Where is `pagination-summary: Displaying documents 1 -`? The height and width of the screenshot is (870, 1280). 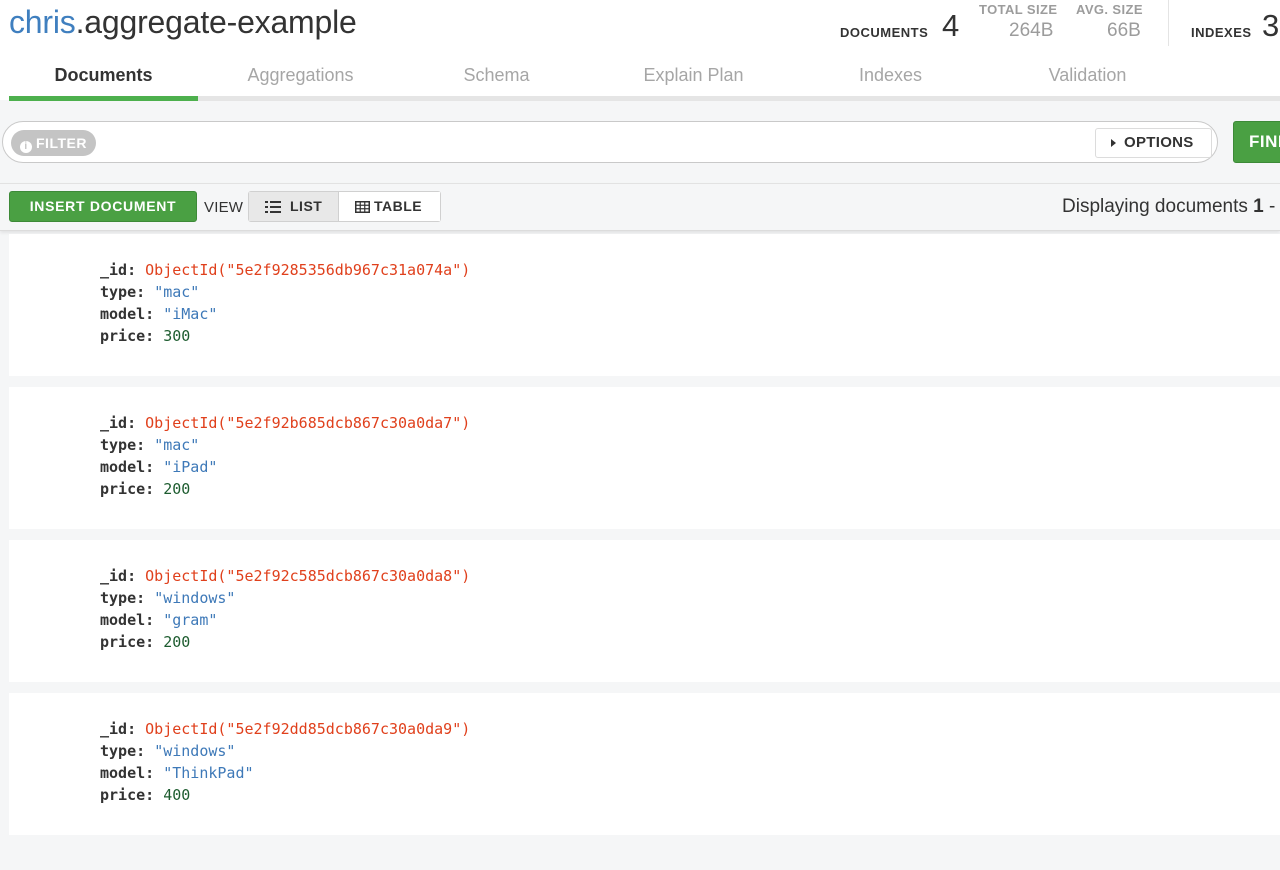 pagination-summary: Displaying documents 1 - is located at coordinates (1168, 207).